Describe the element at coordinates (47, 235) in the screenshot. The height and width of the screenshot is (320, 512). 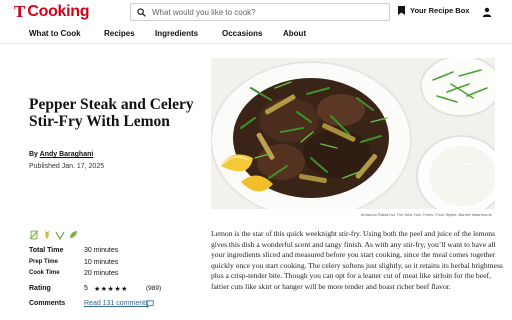
I see `gluten-free-icon` at that location.